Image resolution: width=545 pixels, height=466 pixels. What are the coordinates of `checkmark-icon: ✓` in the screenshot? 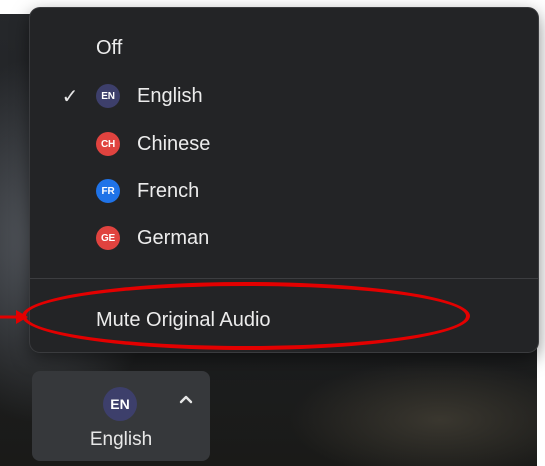 It's located at (70, 96).